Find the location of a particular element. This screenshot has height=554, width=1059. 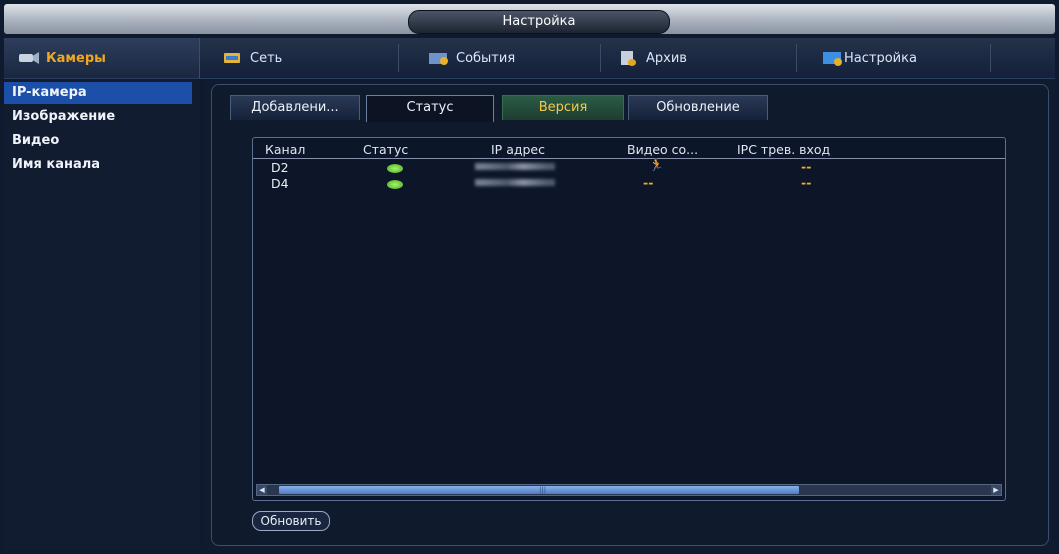

menu-item-cameras: Камеры is located at coordinates (102, 58).